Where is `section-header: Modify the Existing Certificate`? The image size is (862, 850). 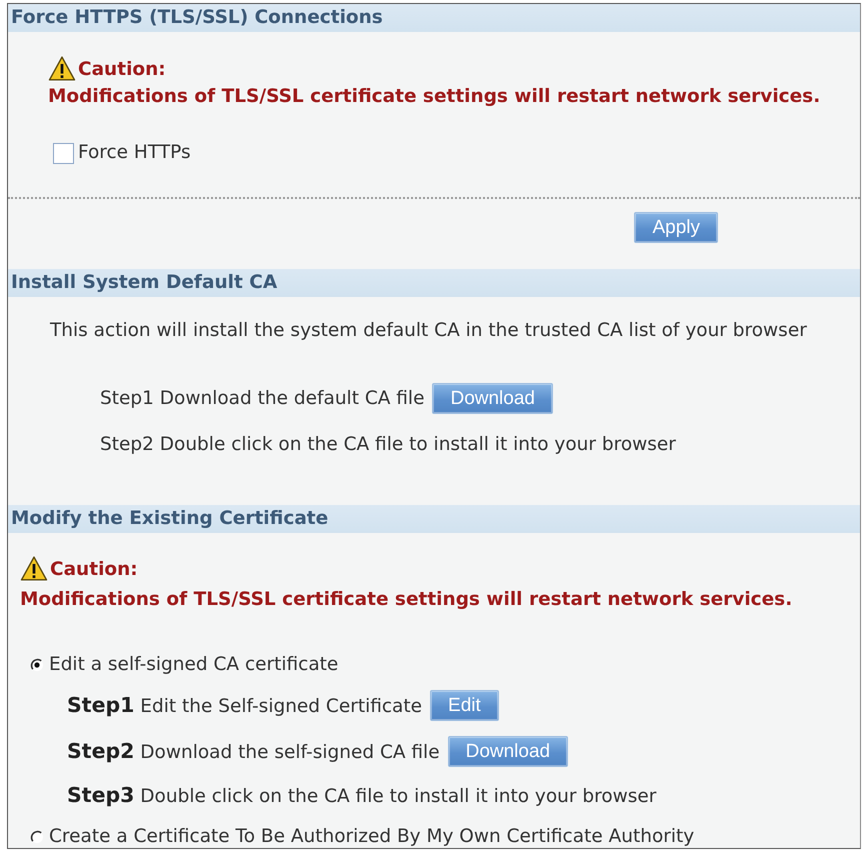 section-header: Modify the Existing Certificate is located at coordinates (434, 519).